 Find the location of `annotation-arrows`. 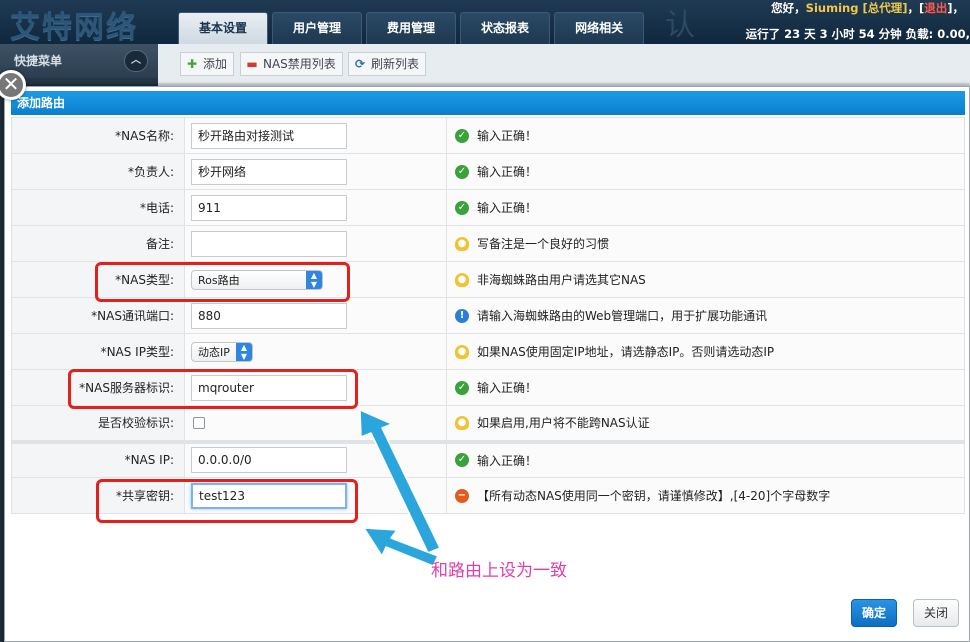

annotation-arrows is located at coordinates (400, 488).